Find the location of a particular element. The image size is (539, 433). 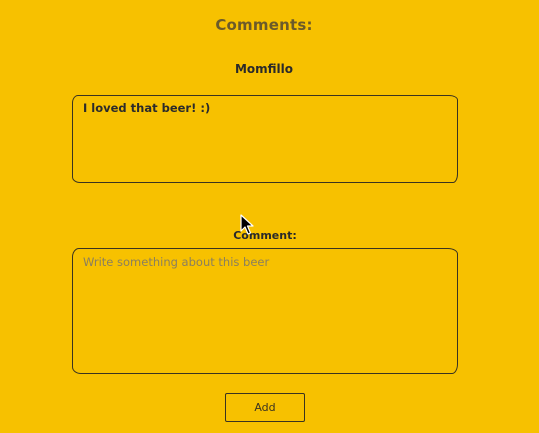

comment-text: I loved that beer! :) is located at coordinates (147, 108).